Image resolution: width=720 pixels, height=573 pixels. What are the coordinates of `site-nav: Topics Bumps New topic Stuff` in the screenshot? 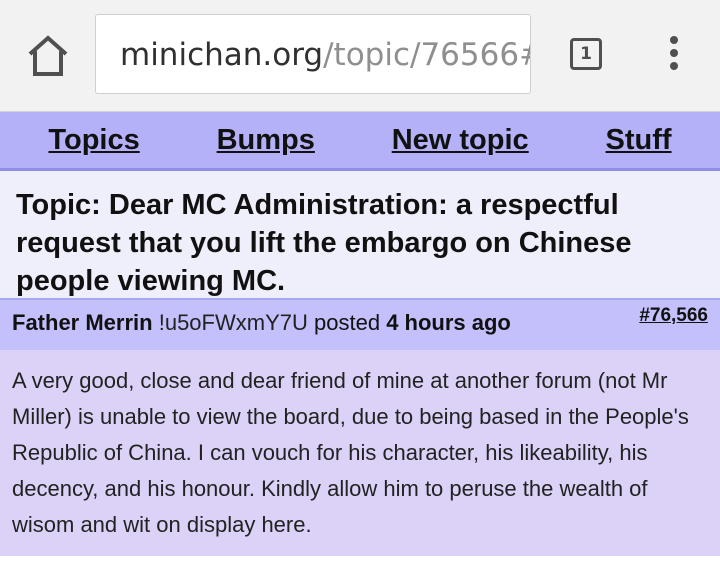 It's located at (360, 141).